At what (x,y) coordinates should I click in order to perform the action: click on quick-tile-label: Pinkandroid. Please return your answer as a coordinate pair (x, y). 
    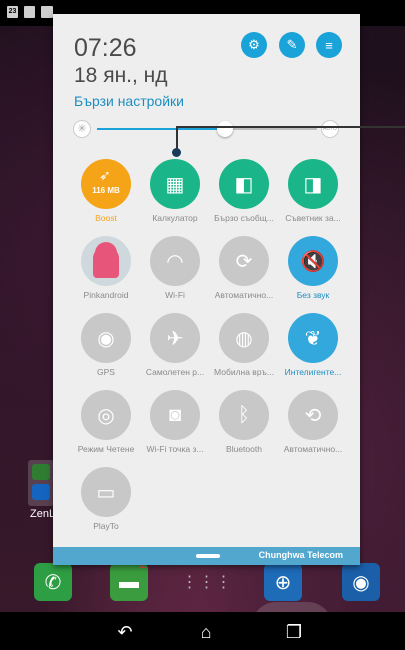
    Looking at the image, I should click on (106, 295).